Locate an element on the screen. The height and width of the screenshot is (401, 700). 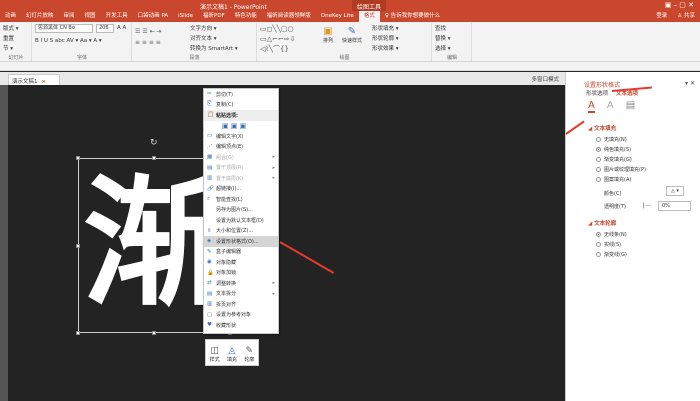
font-size-select: 206 is located at coordinates (105, 28).